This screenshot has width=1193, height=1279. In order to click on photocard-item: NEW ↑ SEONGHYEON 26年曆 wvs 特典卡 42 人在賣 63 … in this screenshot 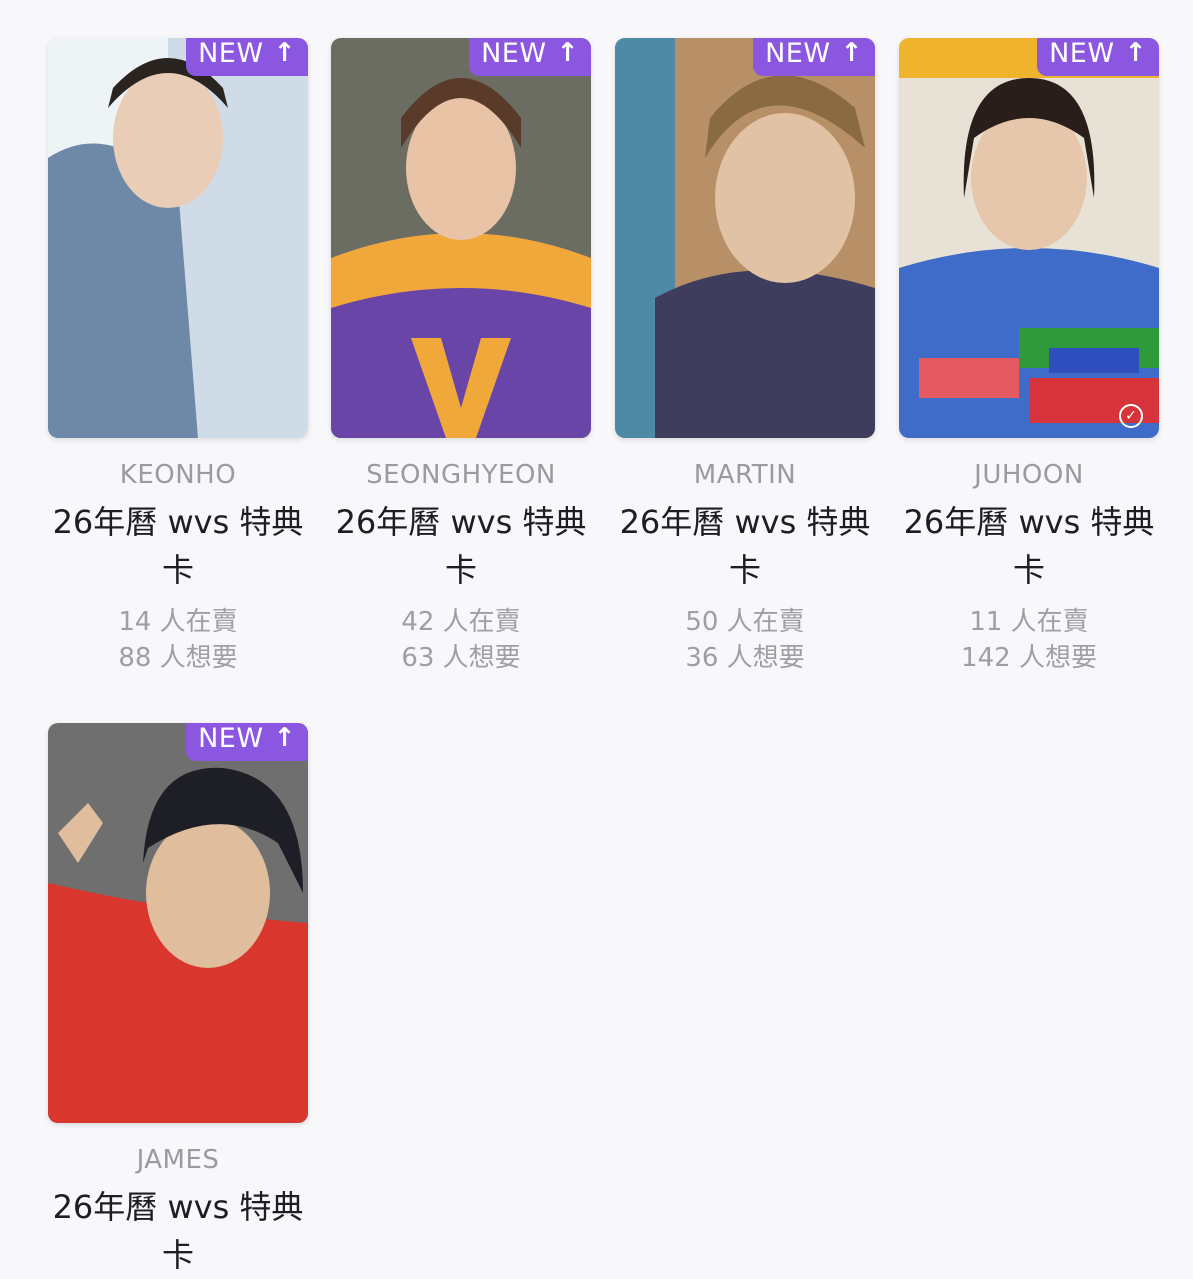, I will do `click(461, 357)`.